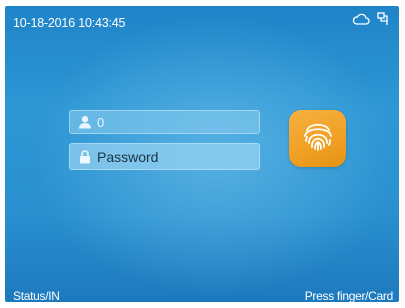 The image size is (405, 308). I want to click on network-icon, so click(384, 19).